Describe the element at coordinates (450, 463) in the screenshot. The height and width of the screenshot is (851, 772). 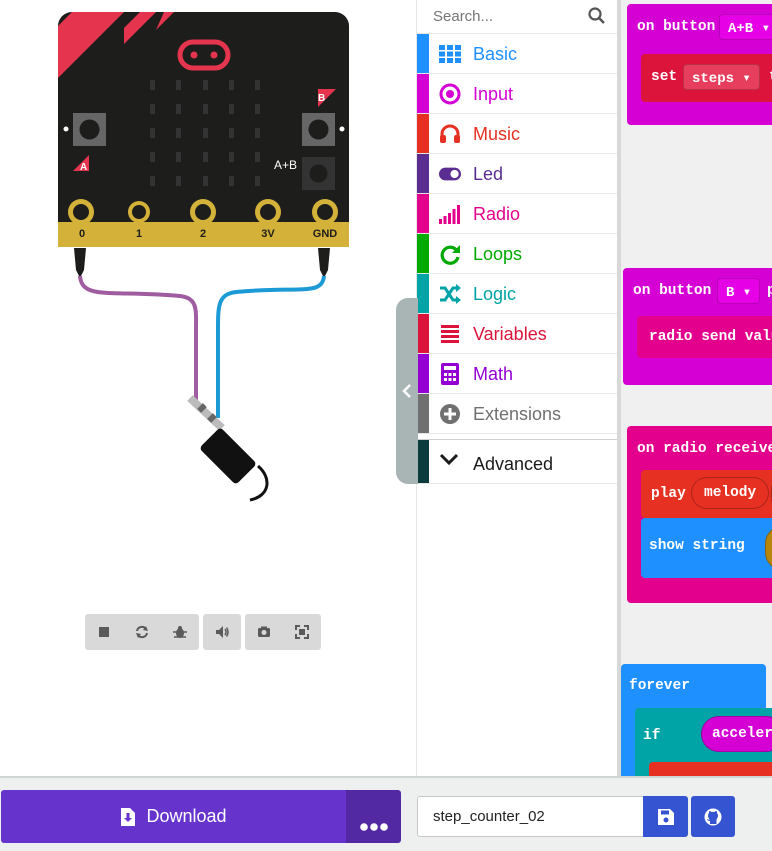
I see `chevron-down-icon` at that location.